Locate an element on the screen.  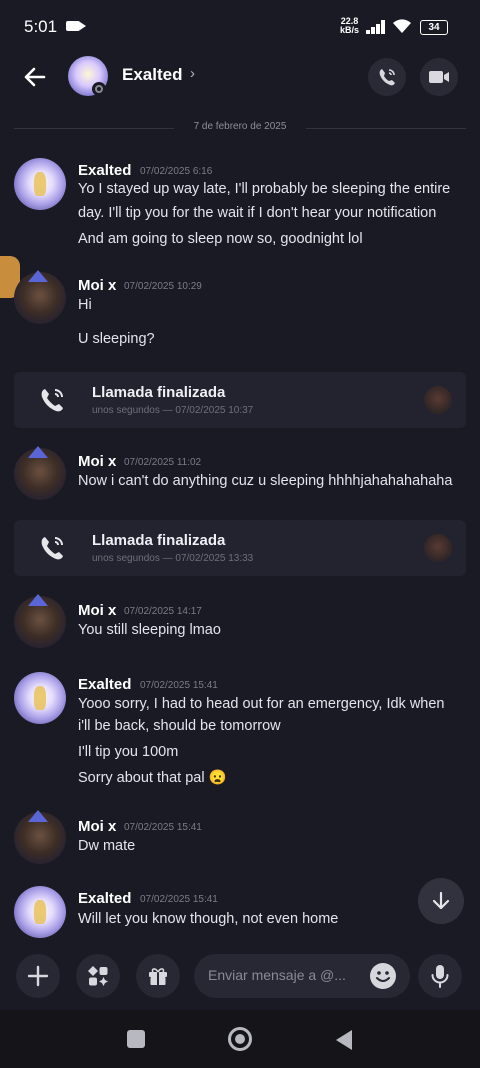
gift-button is located at coordinates (158, 976).